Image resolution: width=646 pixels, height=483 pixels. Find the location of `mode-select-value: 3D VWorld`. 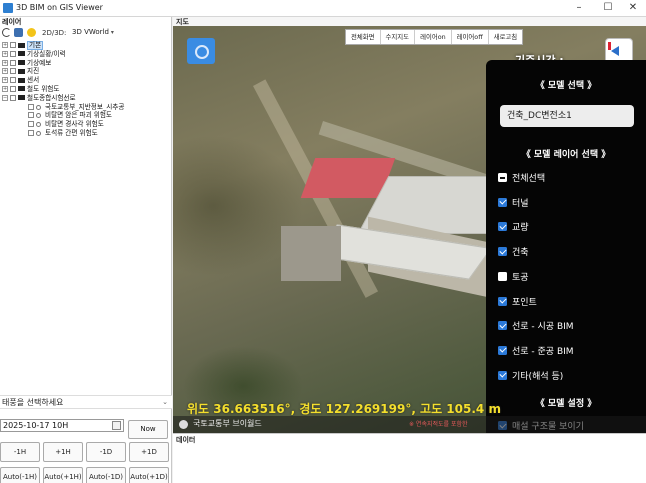

mode-select-value: 3D VWorld is located at coordinates (90, 32).